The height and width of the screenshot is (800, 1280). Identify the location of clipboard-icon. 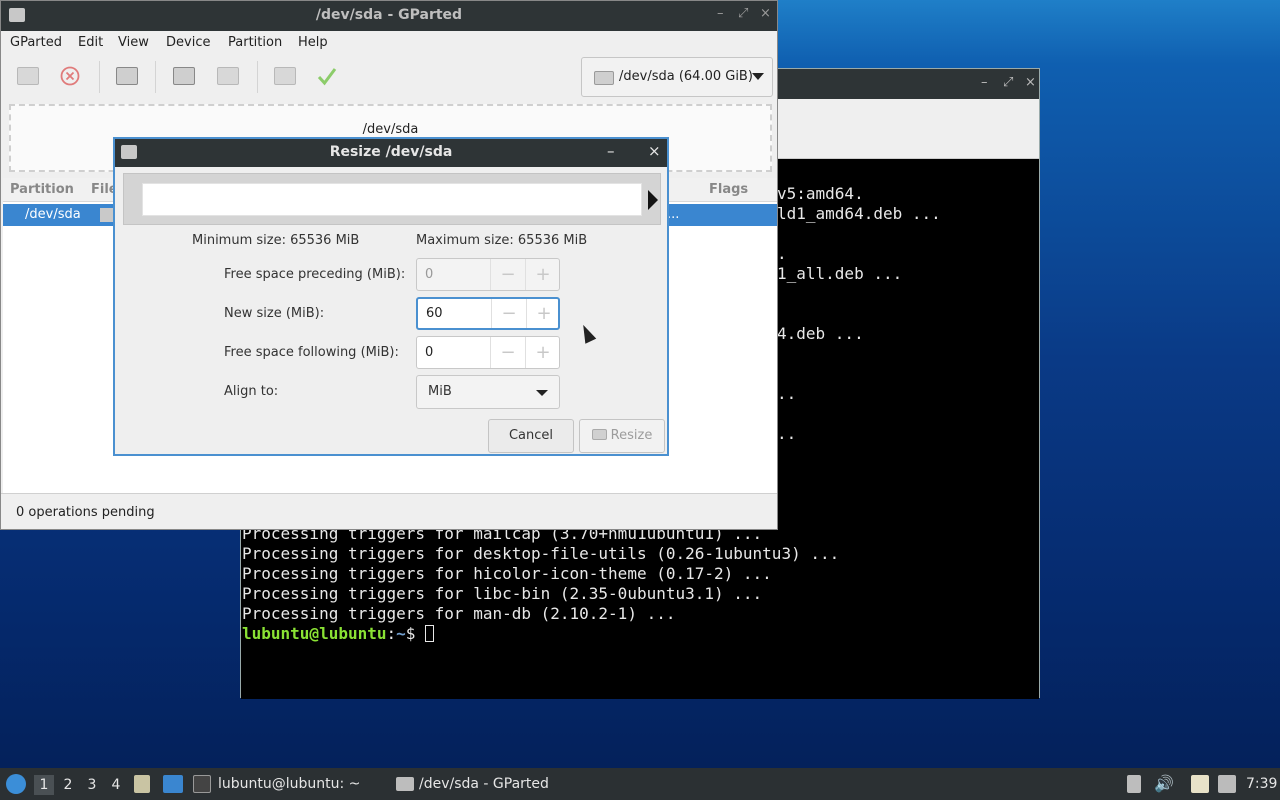
(1134, 784).